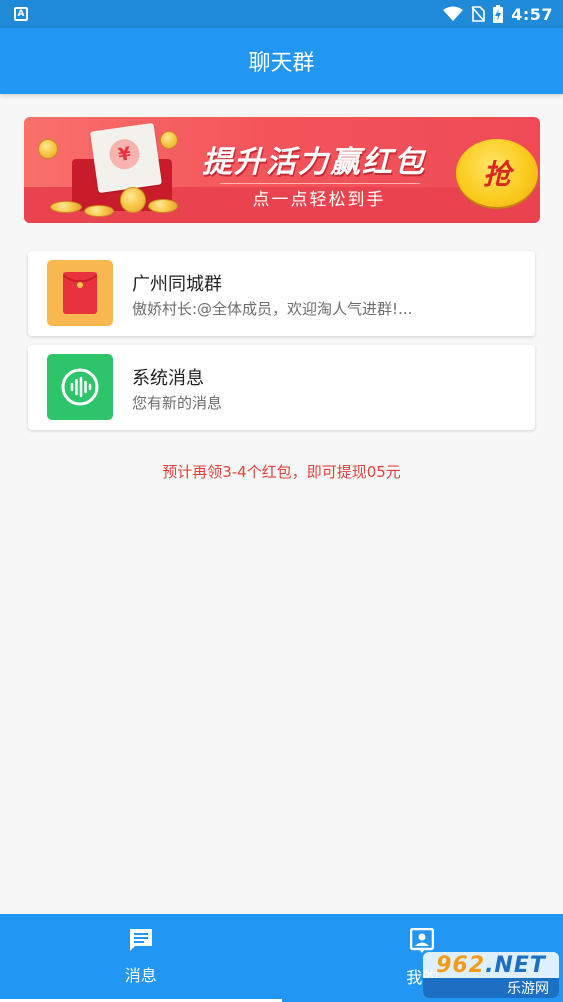  What do you see at coordinates (319, 200) in the screenshot?
I see `banner-subtitle: 点一点轻松到手` at bounding box center [319, 200].